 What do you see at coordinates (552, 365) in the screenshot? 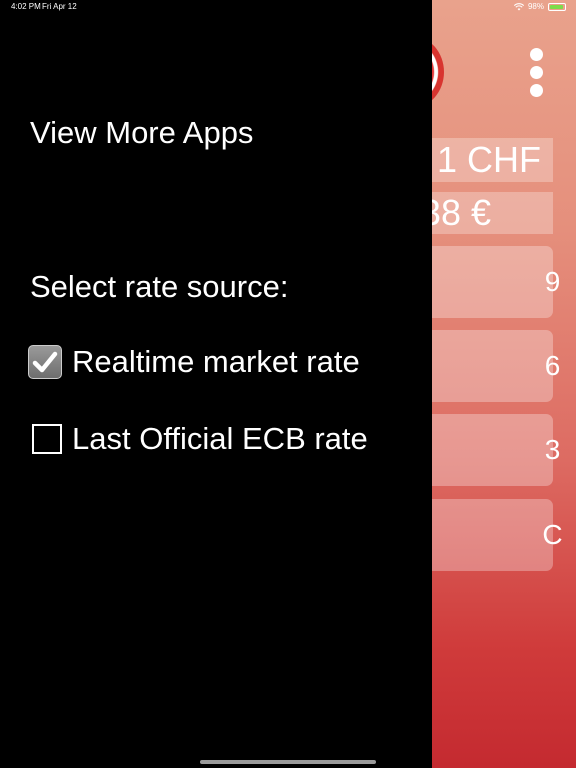
I see `key-label: 6` at bounding box center [552, 365].